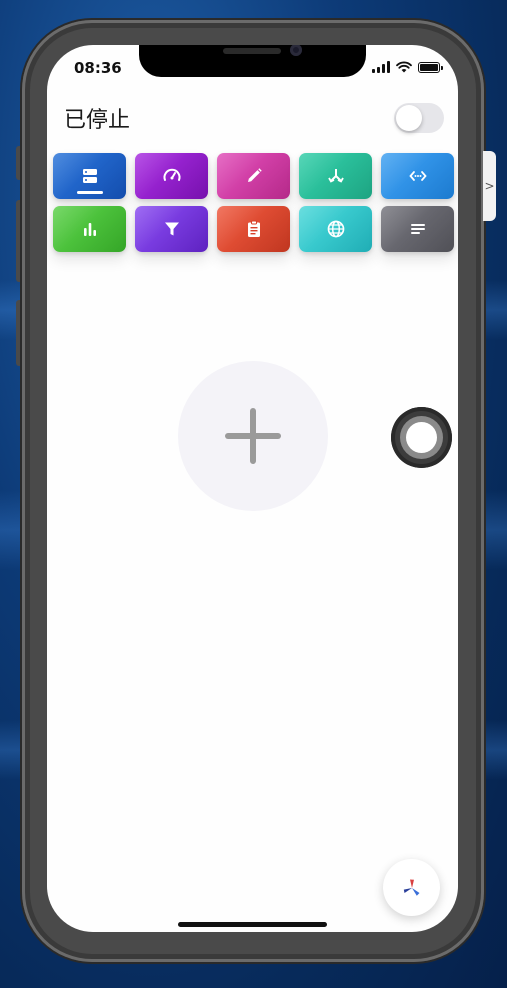  I want to click on pencil-icon, so click(254, 175).